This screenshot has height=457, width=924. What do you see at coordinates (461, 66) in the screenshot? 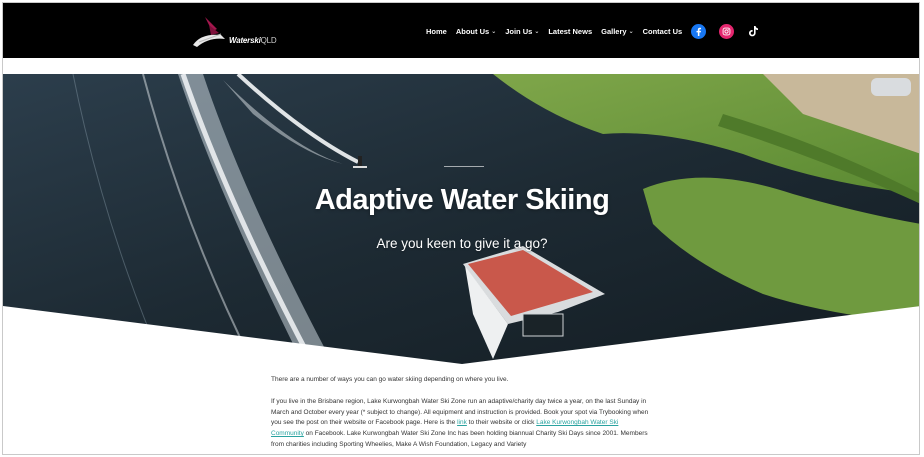
I see `header-spacer` at bounding box center [461, 66].